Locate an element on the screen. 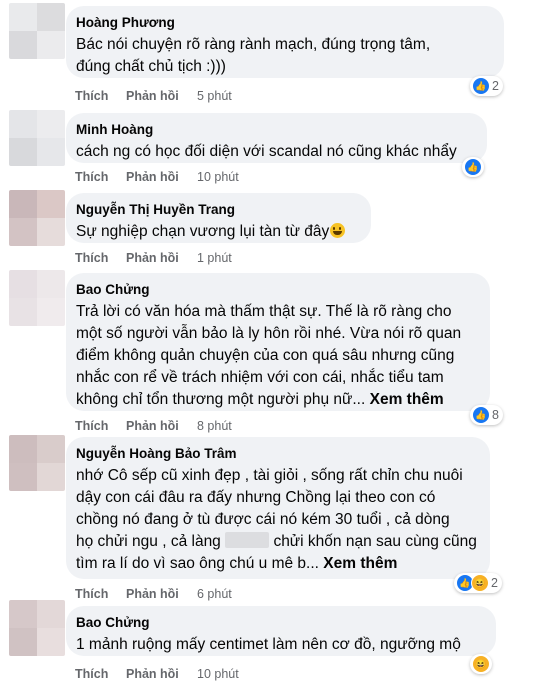 This screenshot has height=685, width=550. comment-text: Sự nghiệp chạn vương lụi tàn từ đây is located at coordinates (217, 232).